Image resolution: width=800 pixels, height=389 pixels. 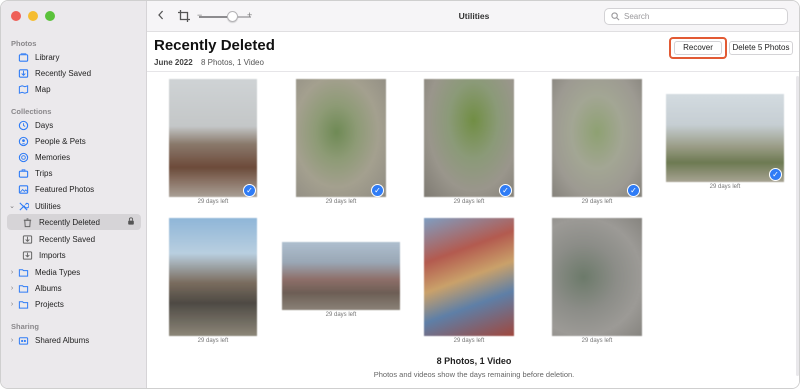 What do you see at coordinates (23, 189) in the screenshot?
I see `featured-photos-icon` at bounding box center [23, 189].